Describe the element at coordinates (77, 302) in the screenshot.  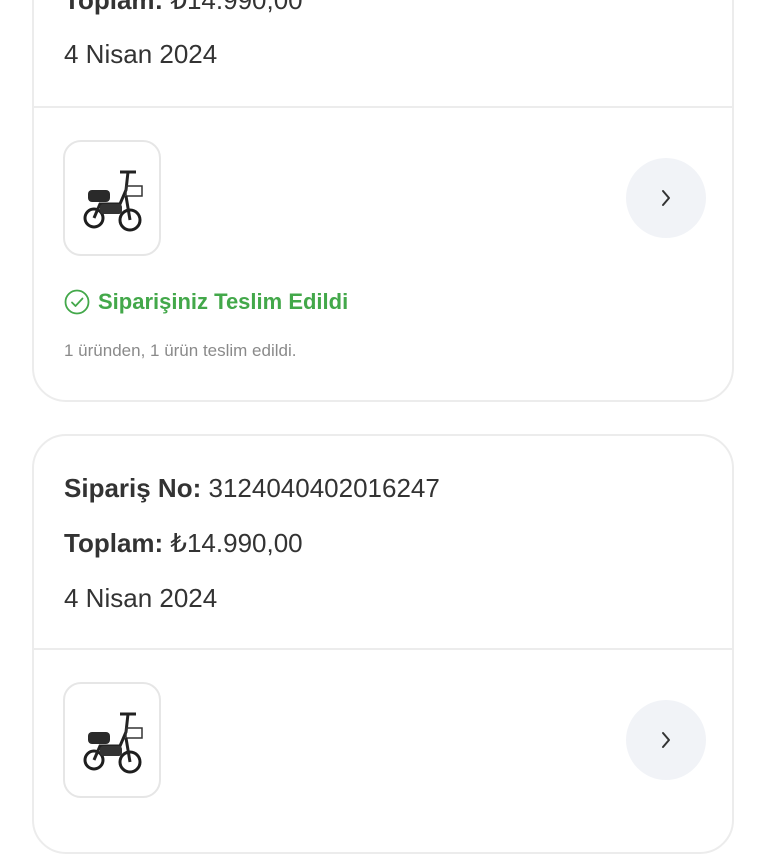
I see `check-circle-icon` at that location.